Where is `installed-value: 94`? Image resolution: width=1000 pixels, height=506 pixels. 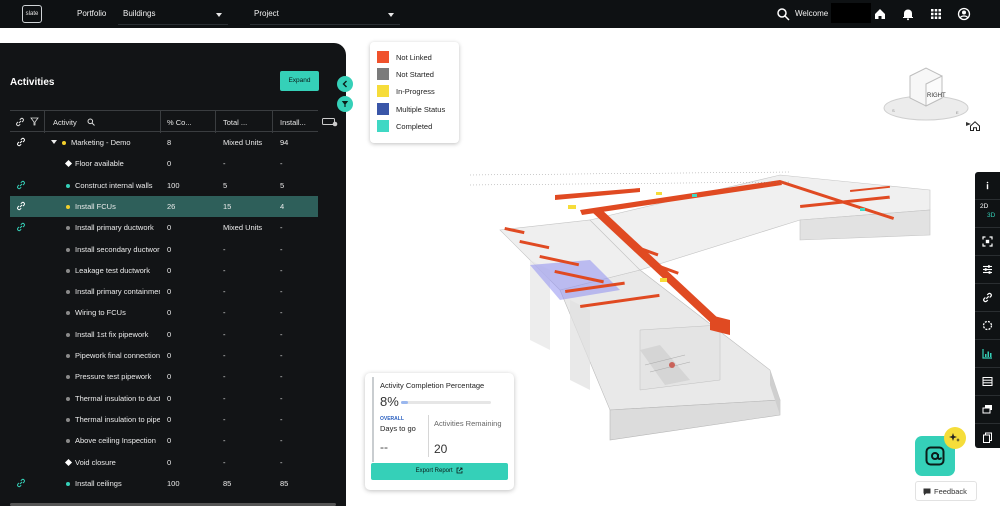
installed-value: 94 is located at coordinates (284, 142).